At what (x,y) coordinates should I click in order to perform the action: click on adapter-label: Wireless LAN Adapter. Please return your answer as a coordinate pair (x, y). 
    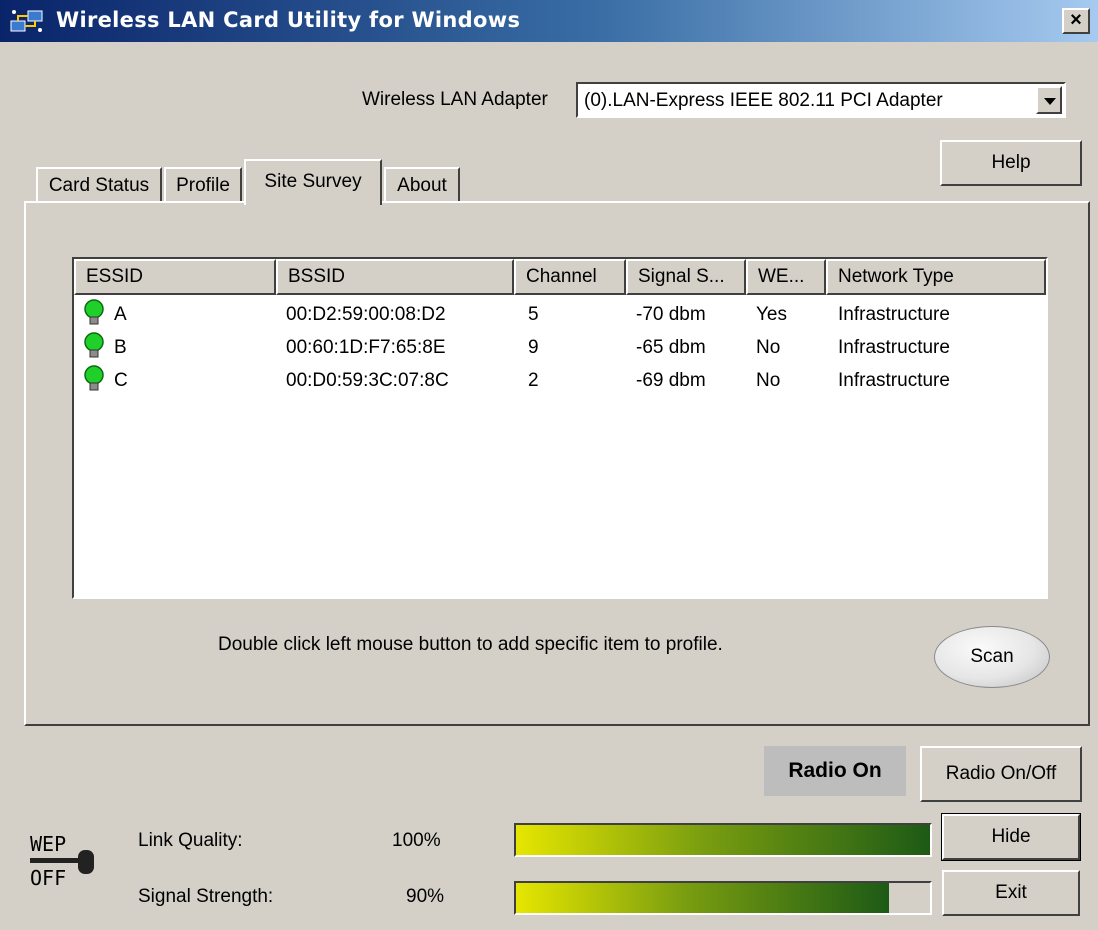
    Looking at the image, I should click on (455, 99).